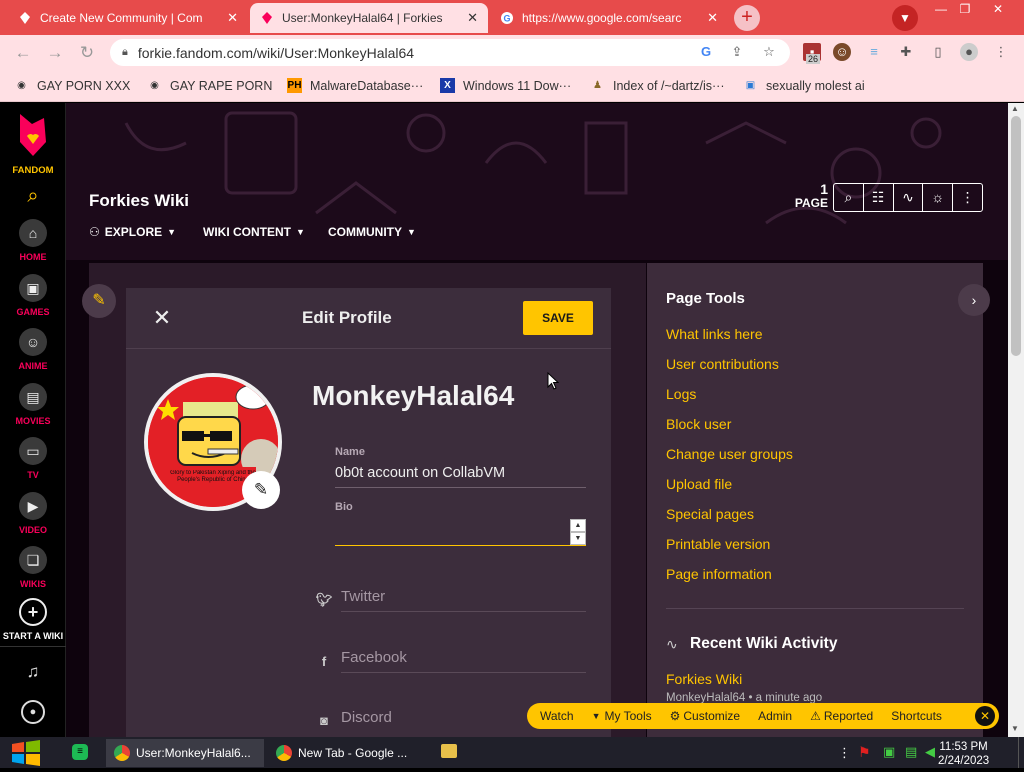 This screenshot has width=1024, height=772. Describe the element at coordinates (722, 364) in the screenshot. I see `link-user-contributions: User contributions` at that location.